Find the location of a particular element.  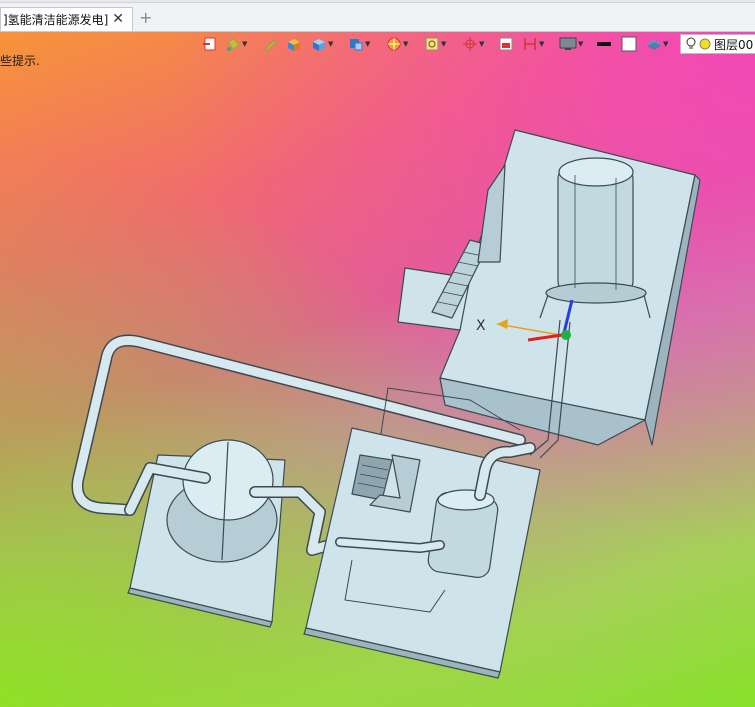

view-cube-icon: ▼ is located at coordinates (359, 44).